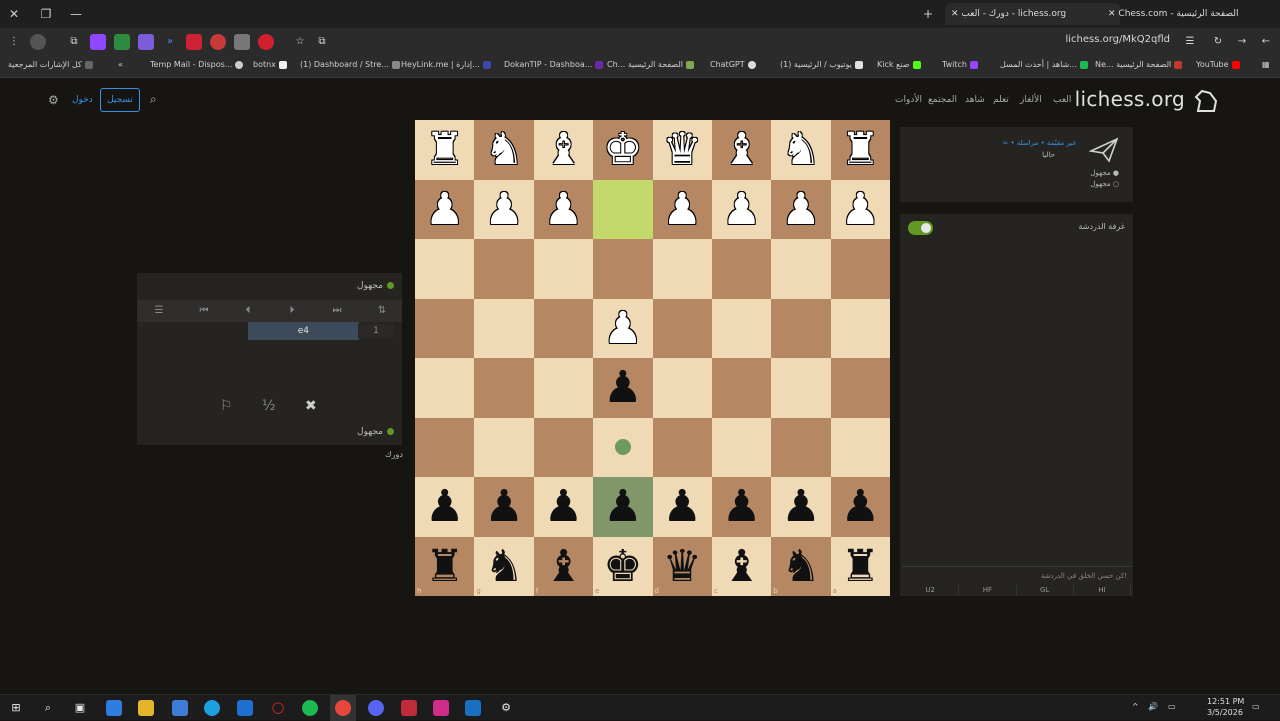 The width and height of the screenshot is (1280, 721). Describe the element at coordinates (1045, 590) in the screenshot. I see `preset-gl: GL` at that location.